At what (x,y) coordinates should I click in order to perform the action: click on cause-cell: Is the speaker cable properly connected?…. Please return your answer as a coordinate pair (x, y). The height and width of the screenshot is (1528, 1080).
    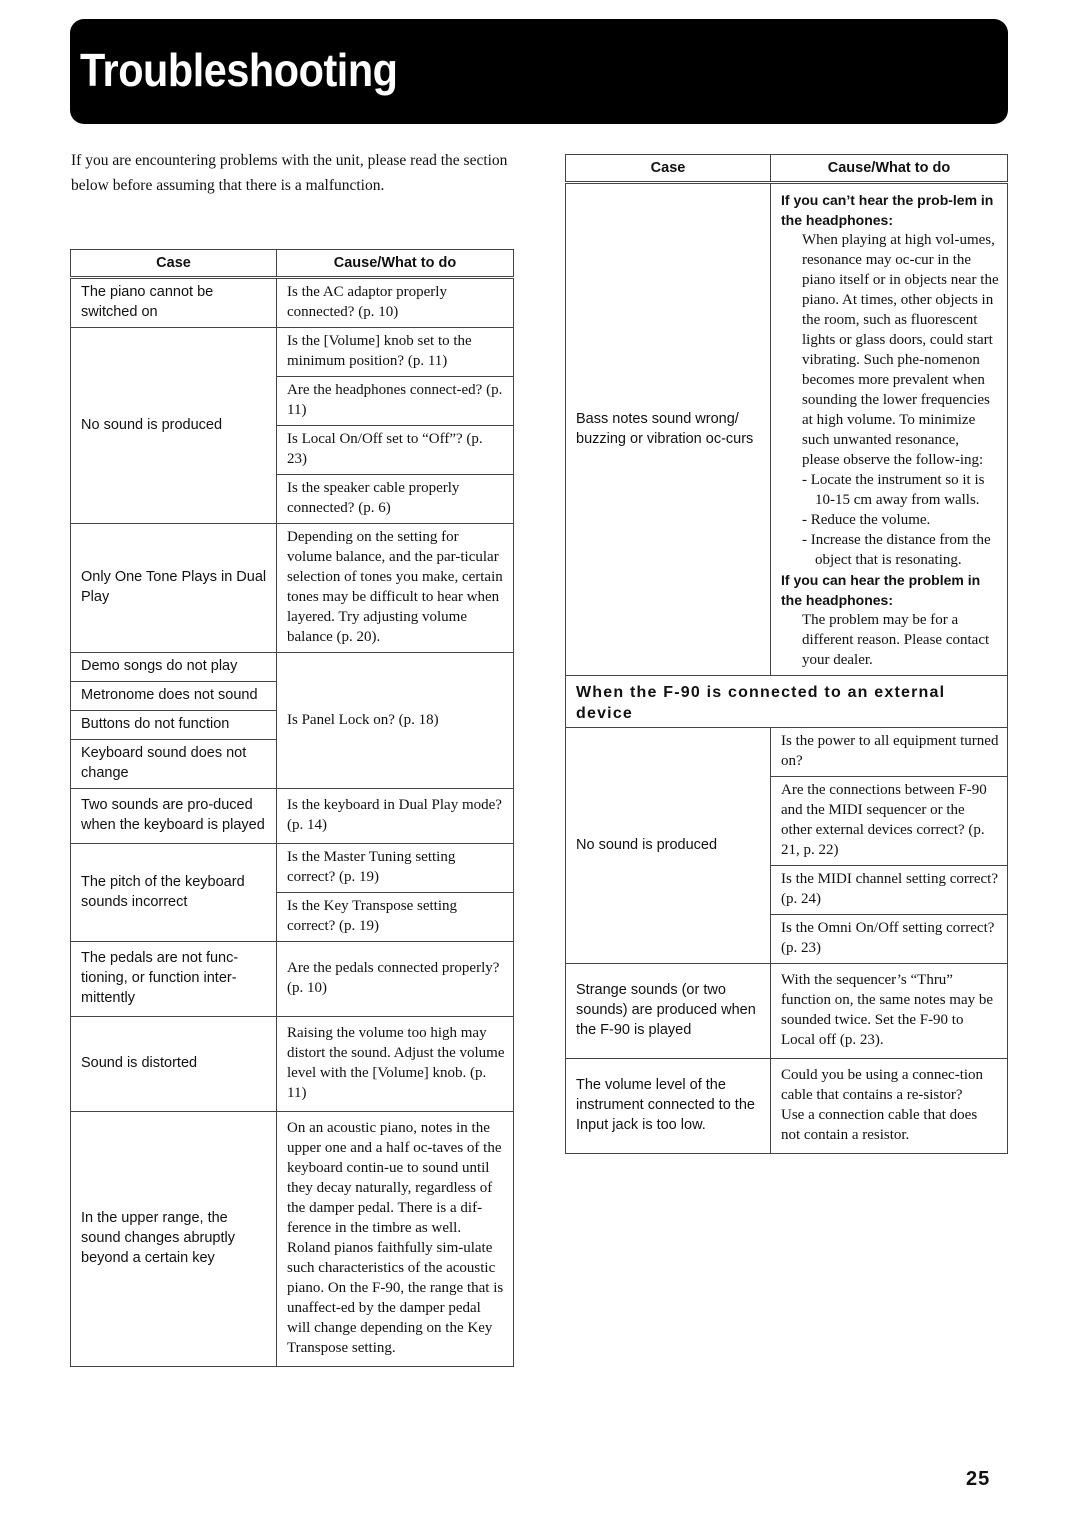
    Looking at the image, I should click on (395, 499).